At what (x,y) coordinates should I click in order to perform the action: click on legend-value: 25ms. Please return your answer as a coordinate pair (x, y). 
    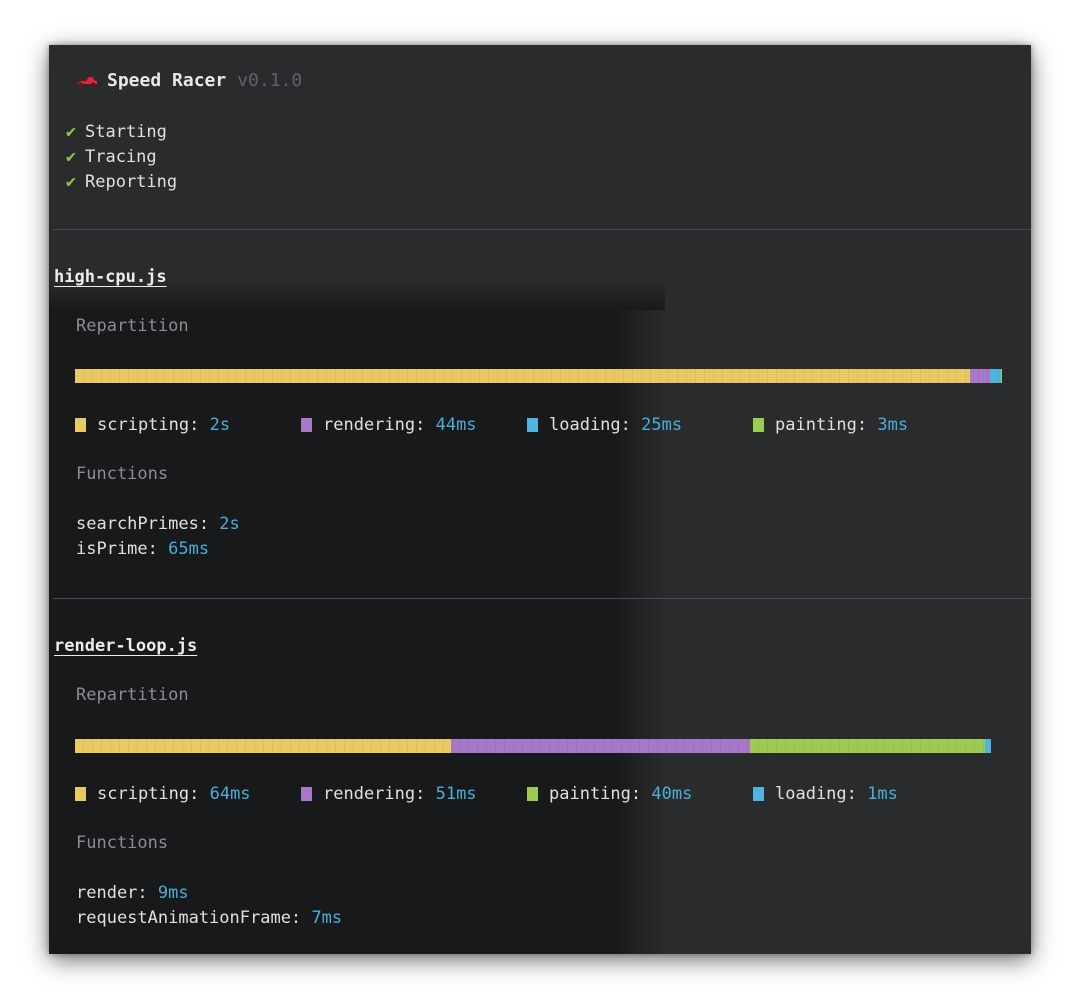
    Looking at the image, I should click on (662, 425).